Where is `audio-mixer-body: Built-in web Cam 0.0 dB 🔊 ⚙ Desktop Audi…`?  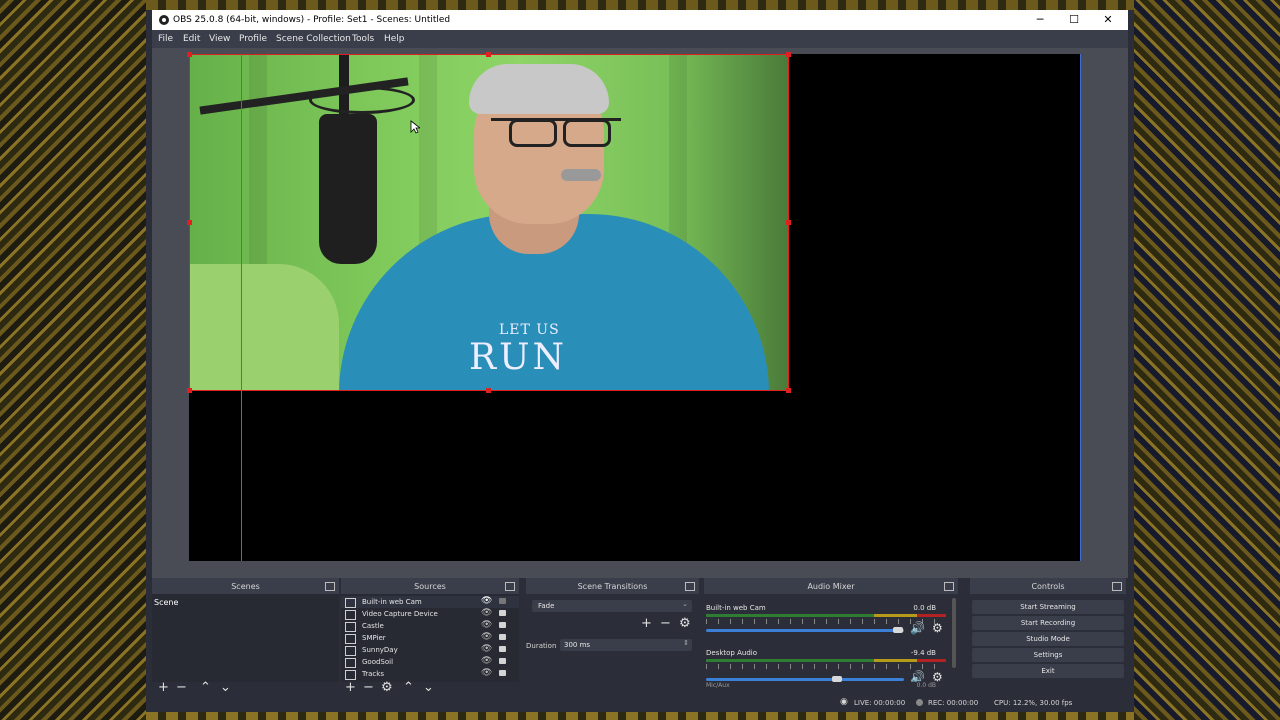
audio-mixer-body: Built-in web Cam 0.0 dB 🔊 ⚙ Desktop Audi… is located at coordinates (831, 638).